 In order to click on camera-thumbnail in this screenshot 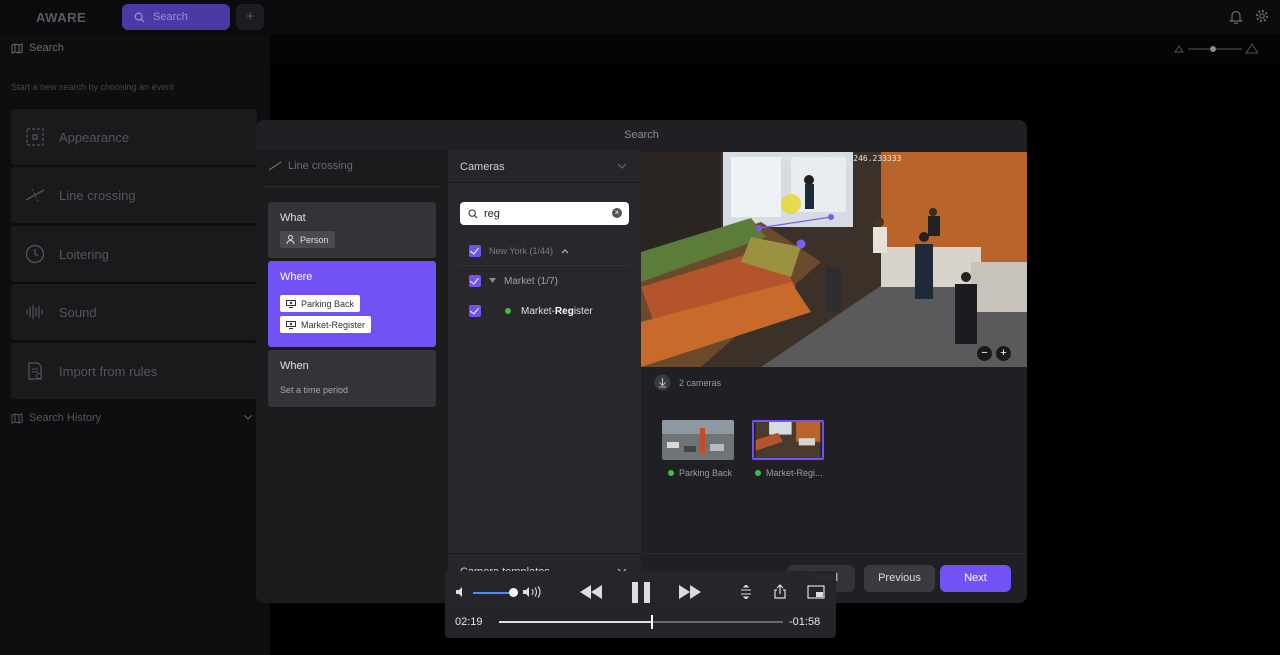, I will do `click(698, 440)`.